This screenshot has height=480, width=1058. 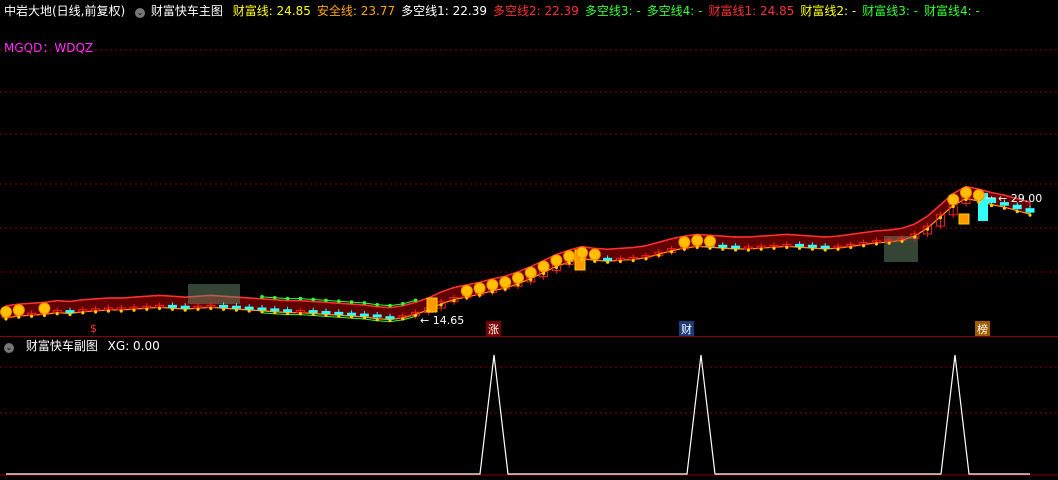 I want to click on gold-candle, so click(x=964, y=219).